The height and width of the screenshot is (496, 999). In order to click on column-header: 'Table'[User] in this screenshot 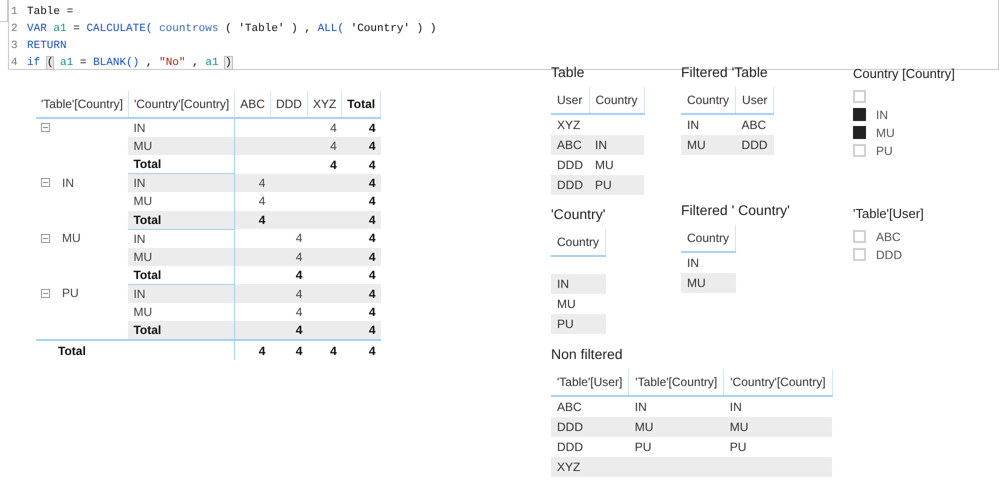, I will do `click(590, 382)`.